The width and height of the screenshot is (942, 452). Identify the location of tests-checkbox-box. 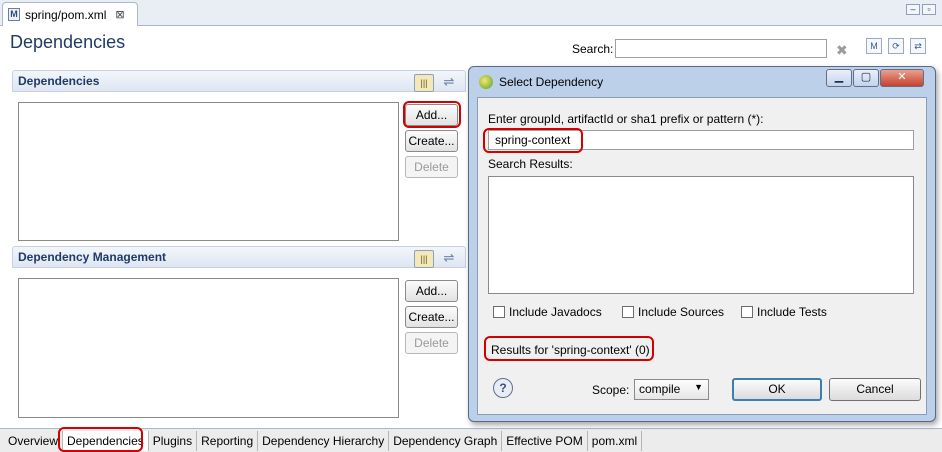
(747, 312).